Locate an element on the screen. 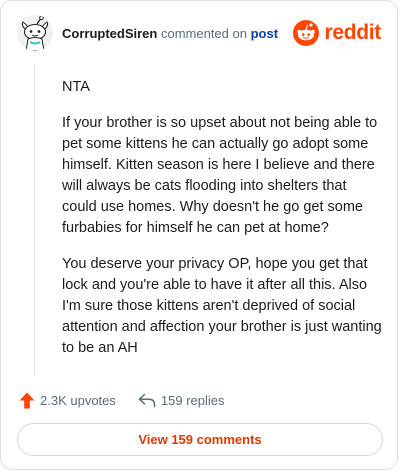 This screenshot has width=400, height=472. thread-line is located at coordinates (34, 220).